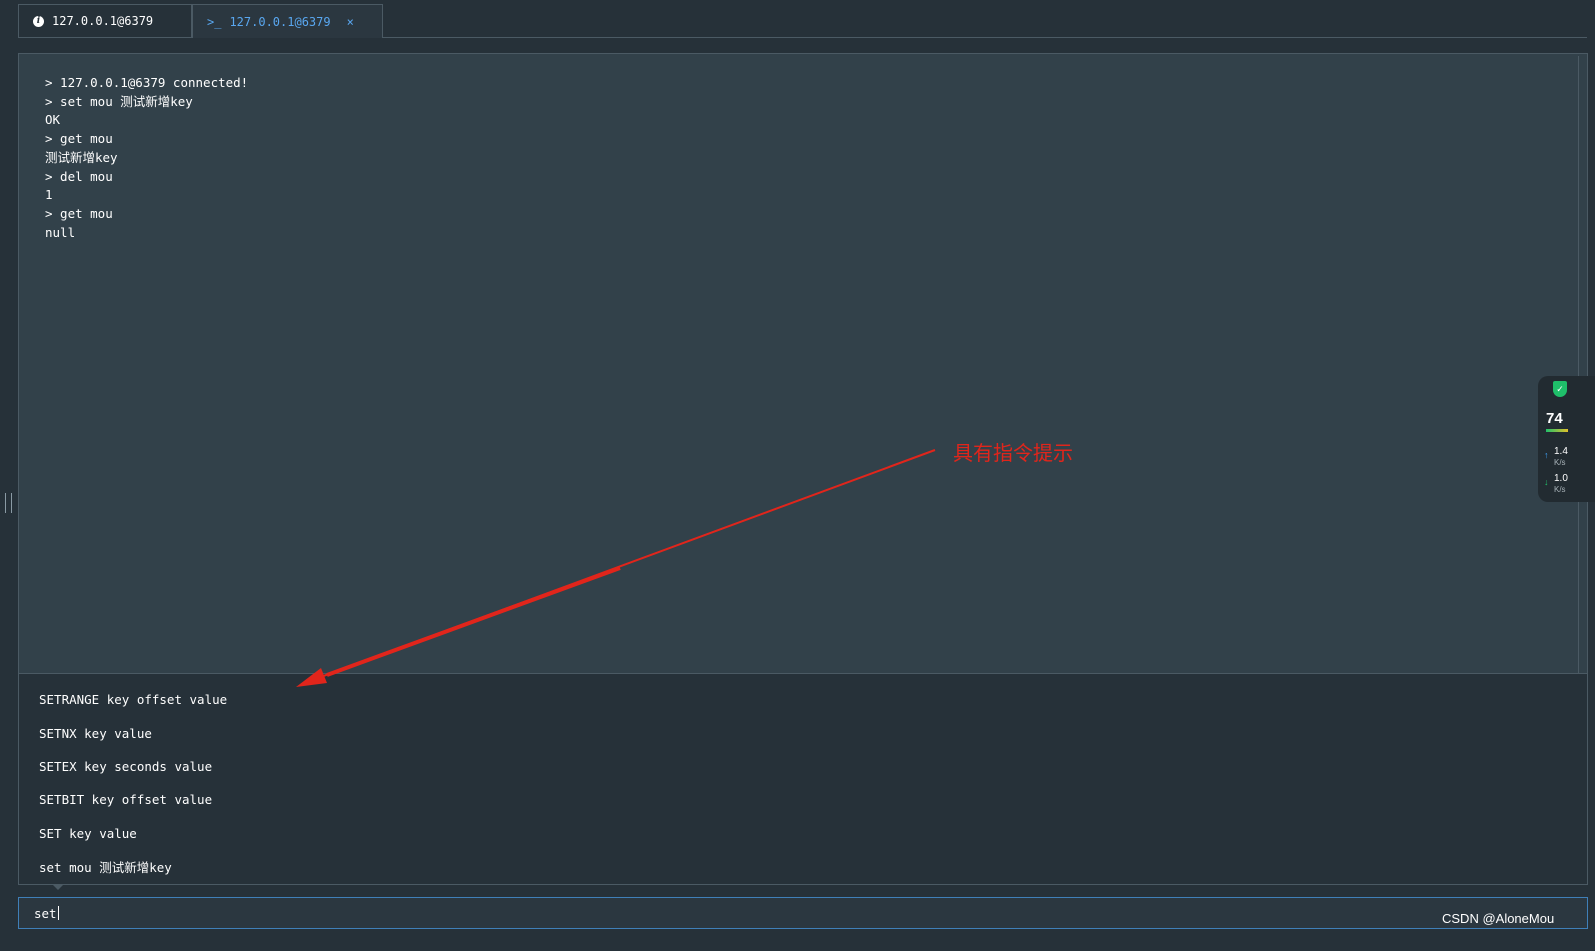  What do you see at coordinates (1560, 389) in the screenshot?
I see `shield-check-icon: ✓` at bounding box center [1560, 389].